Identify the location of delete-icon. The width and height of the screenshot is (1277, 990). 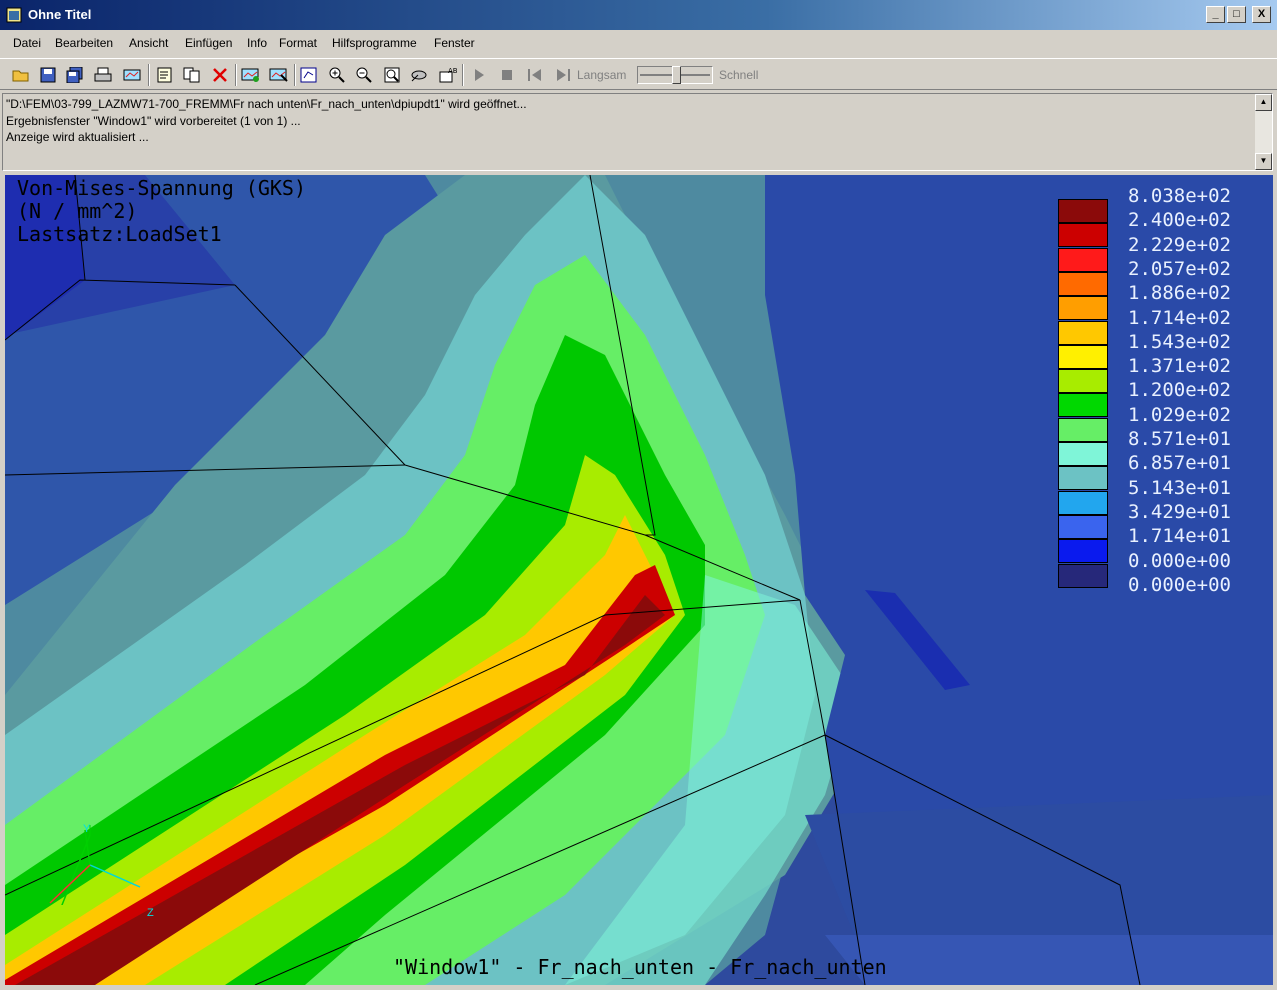
(220, 75).